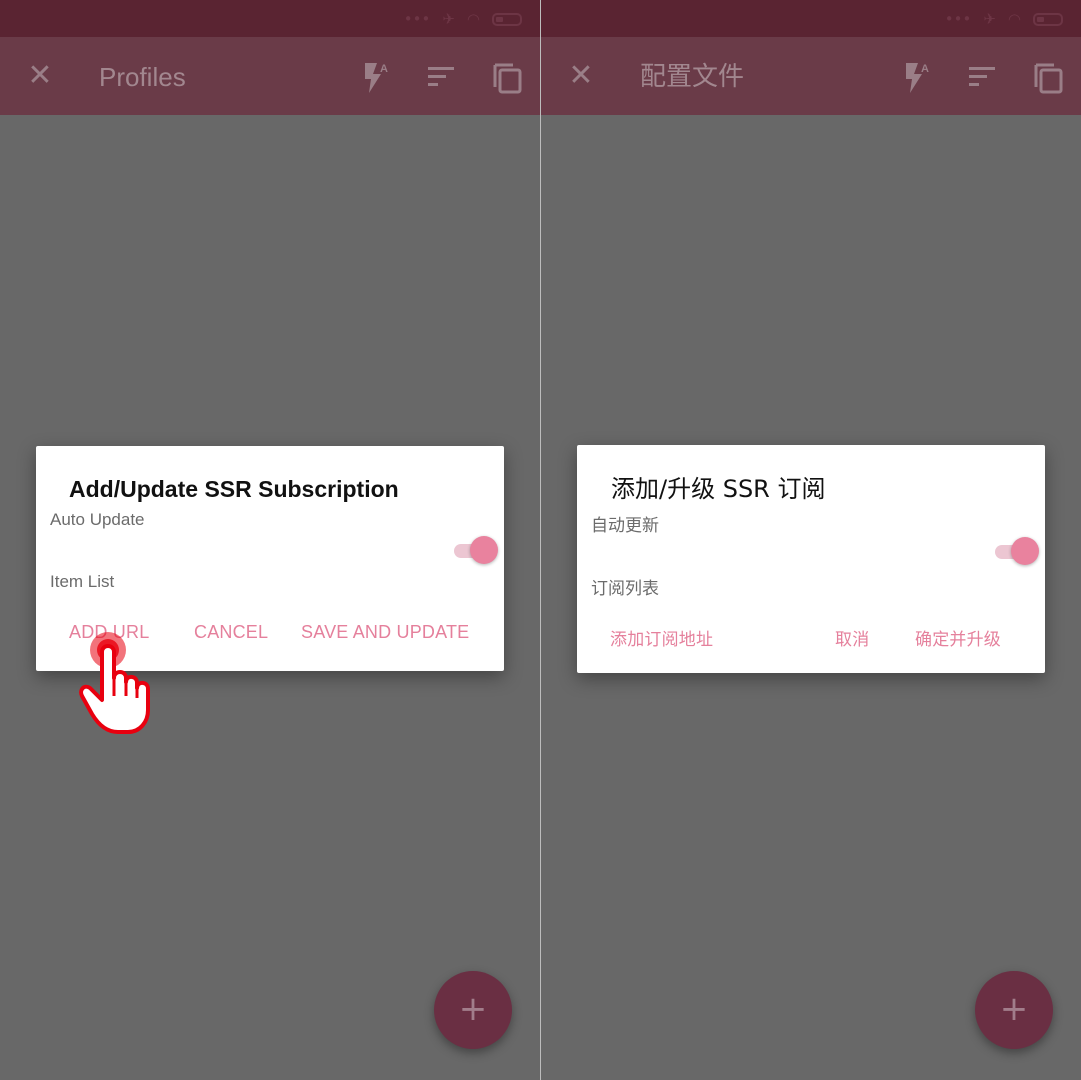 This screenshot has width=1081, height=1080. I want to click on dialog-title: Add/Update SSR Subscription, so click(234, 489).